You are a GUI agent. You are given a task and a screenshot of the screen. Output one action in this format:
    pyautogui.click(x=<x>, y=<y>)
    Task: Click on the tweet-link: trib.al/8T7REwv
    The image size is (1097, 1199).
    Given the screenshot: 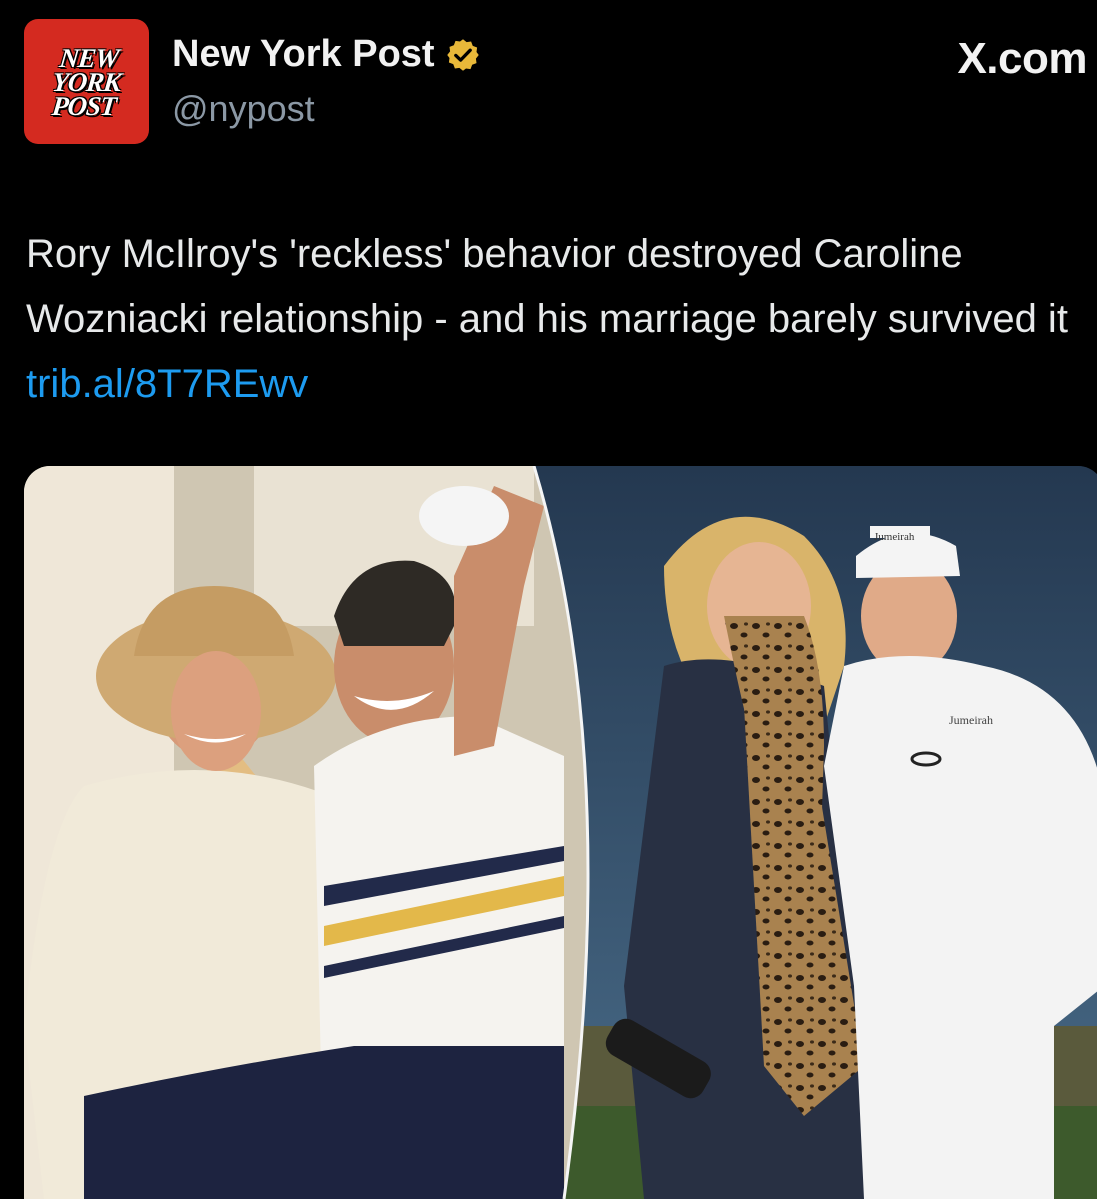 What is the action you would take?
    pyautogui.click(x=167, y=384)
    